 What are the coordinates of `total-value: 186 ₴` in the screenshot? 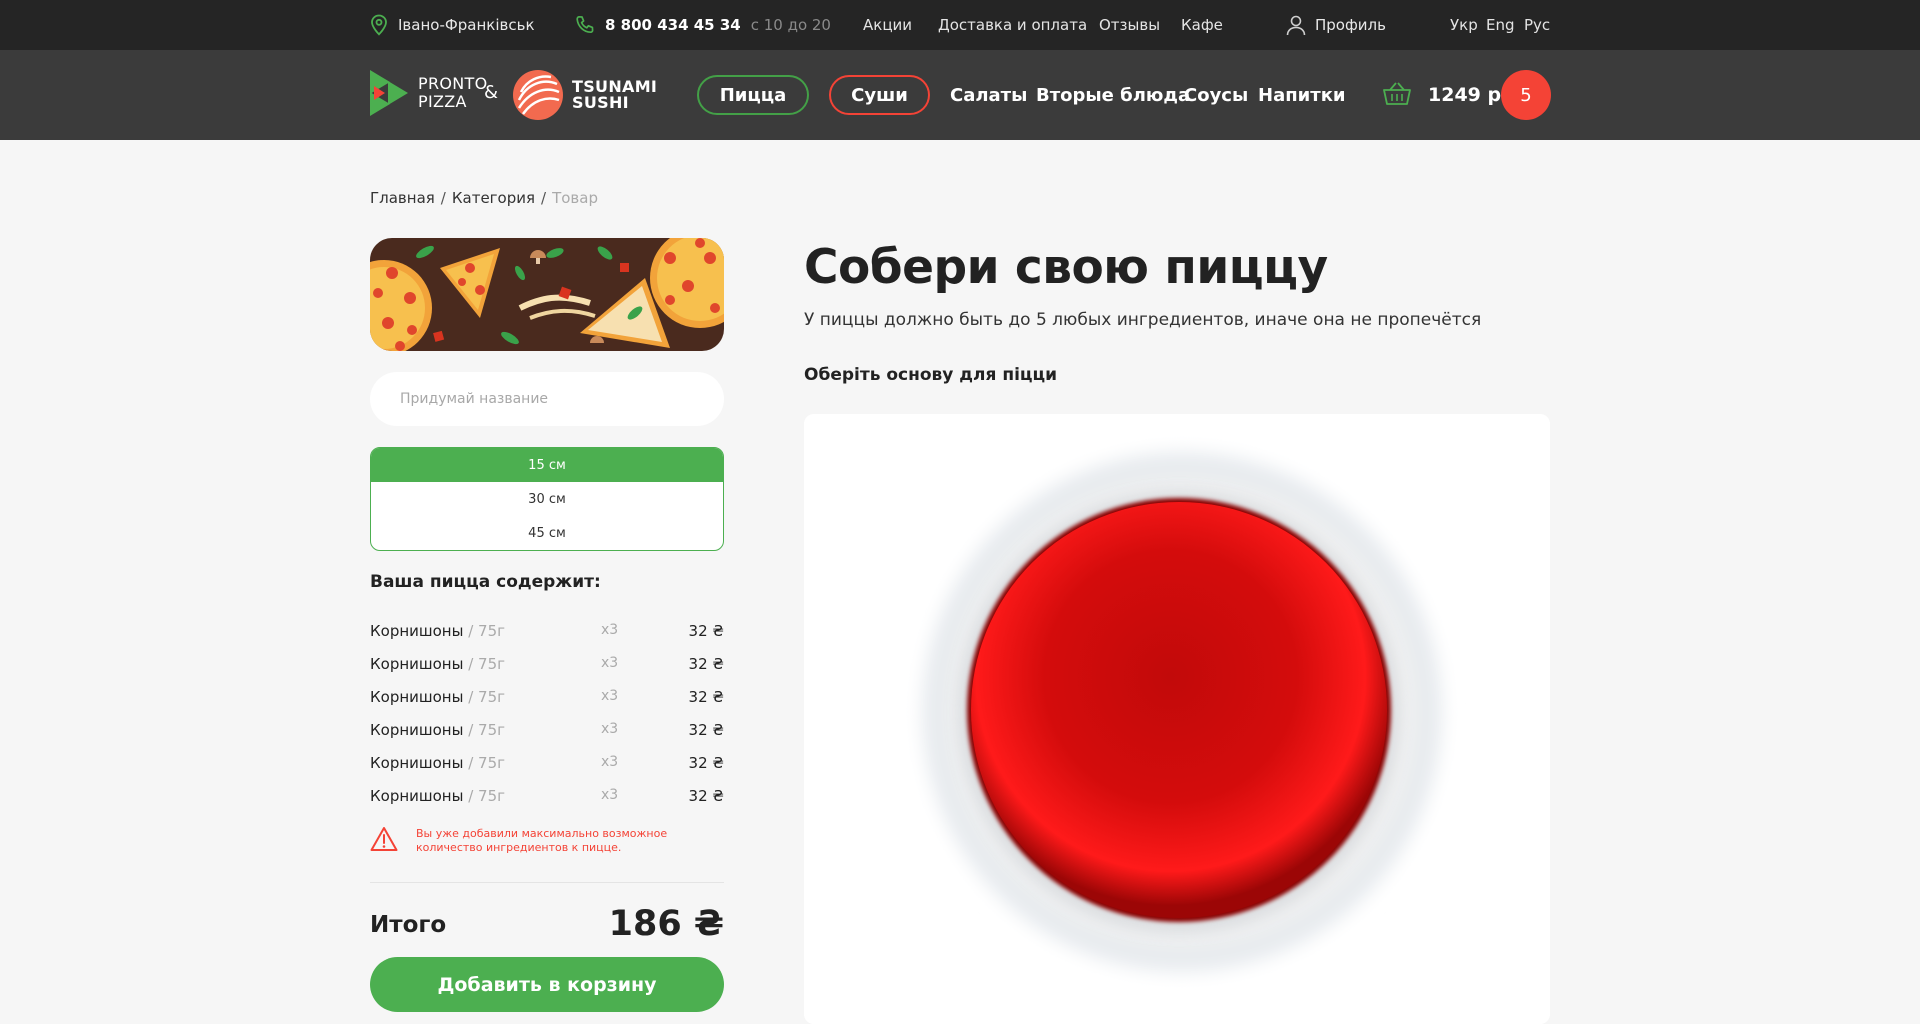 It's located at (666, 924).